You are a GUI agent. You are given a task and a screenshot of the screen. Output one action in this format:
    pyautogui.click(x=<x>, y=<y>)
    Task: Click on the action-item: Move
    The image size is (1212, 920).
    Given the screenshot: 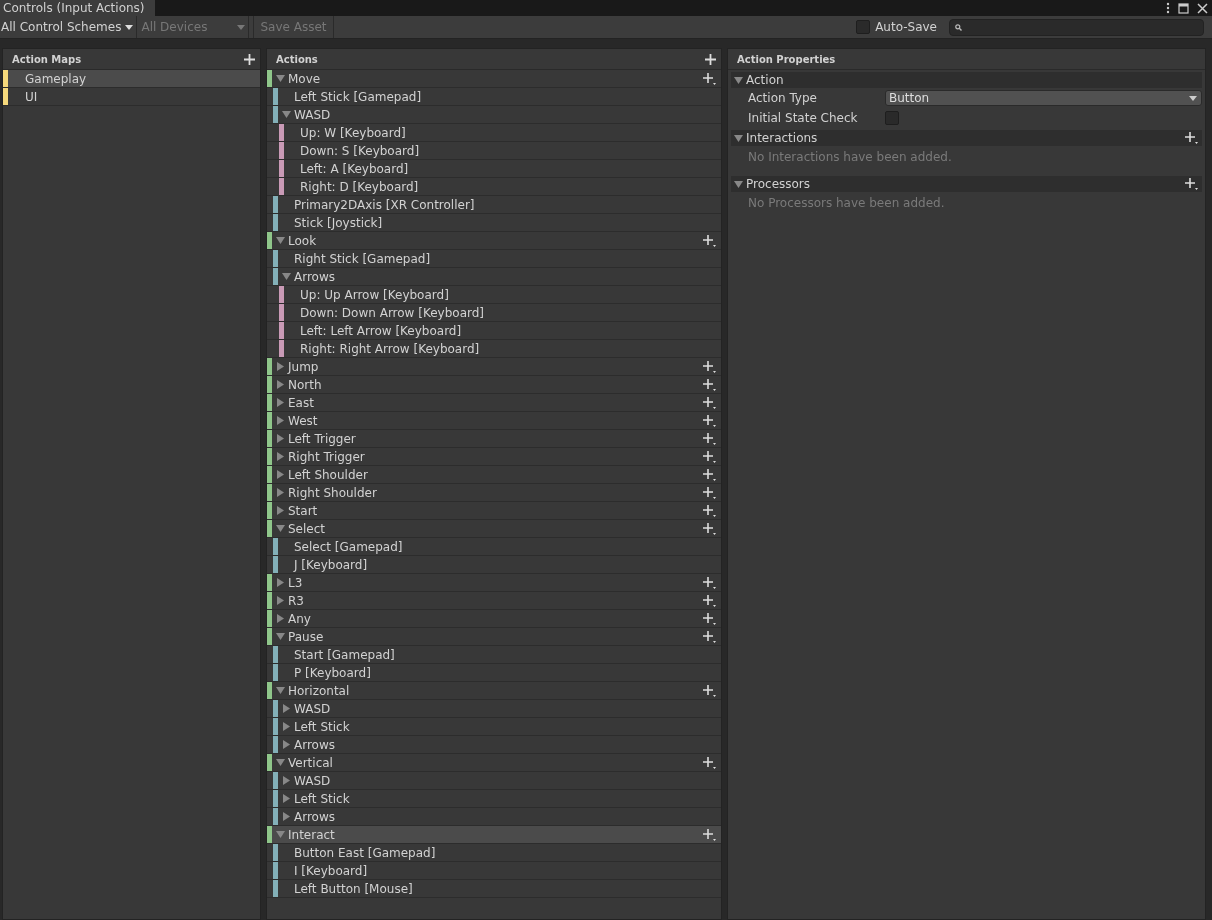 What is the action you would take?
    pyautogui.click(x=494, y=79)
    